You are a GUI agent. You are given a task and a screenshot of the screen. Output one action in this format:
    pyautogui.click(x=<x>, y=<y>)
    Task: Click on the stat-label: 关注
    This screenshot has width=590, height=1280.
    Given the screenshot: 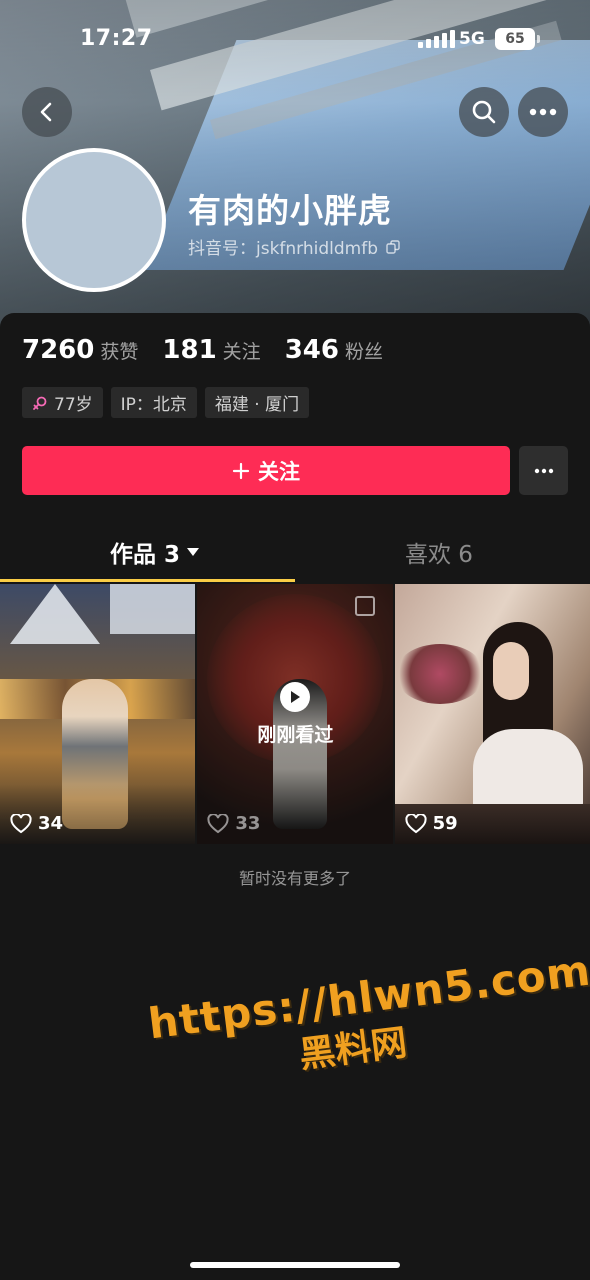 What is the action you would take?
    pyautogui.click(x=241, y=352)
    